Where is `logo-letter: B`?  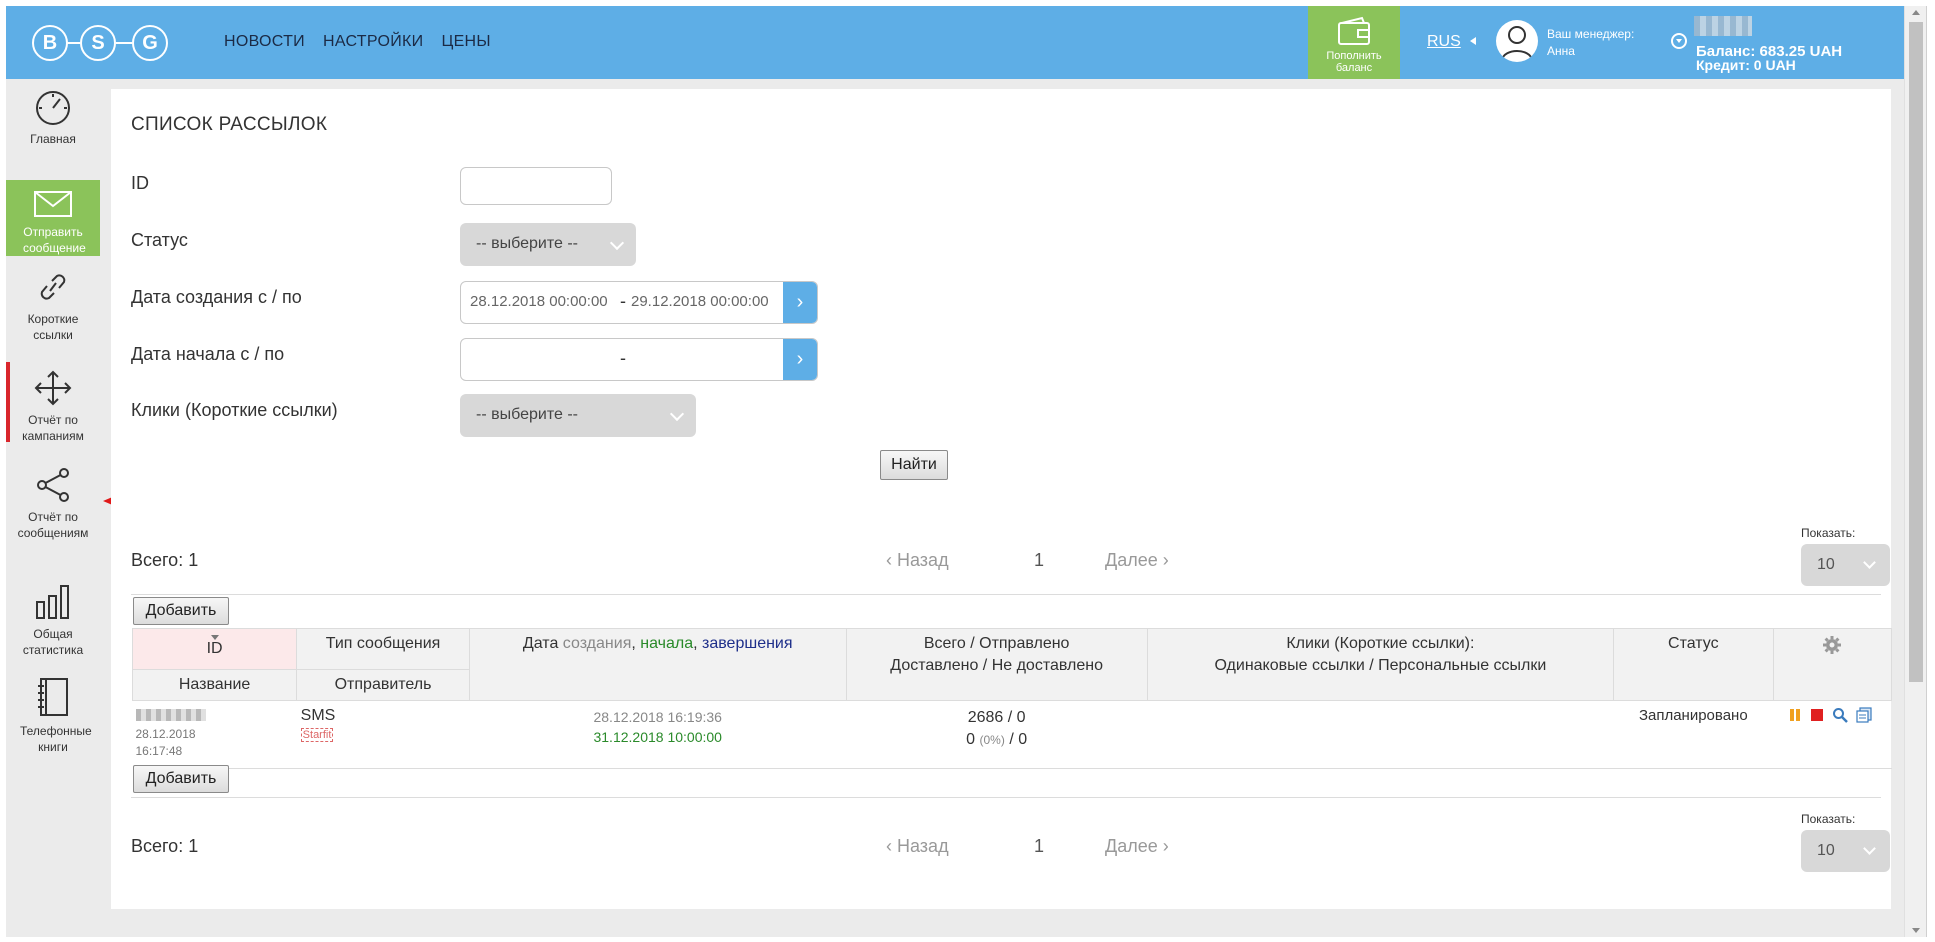
logo-letter: B is located at coordinates (50, 43).